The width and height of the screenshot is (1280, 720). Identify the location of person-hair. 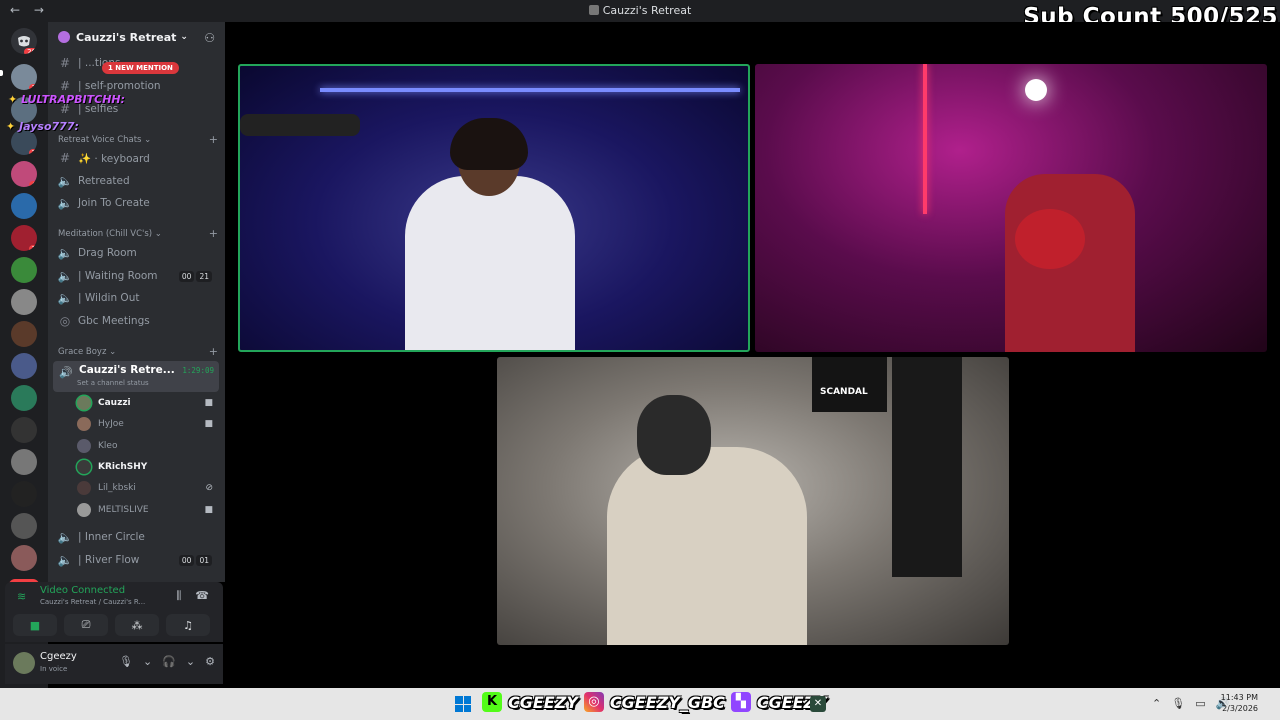
(489, 144).